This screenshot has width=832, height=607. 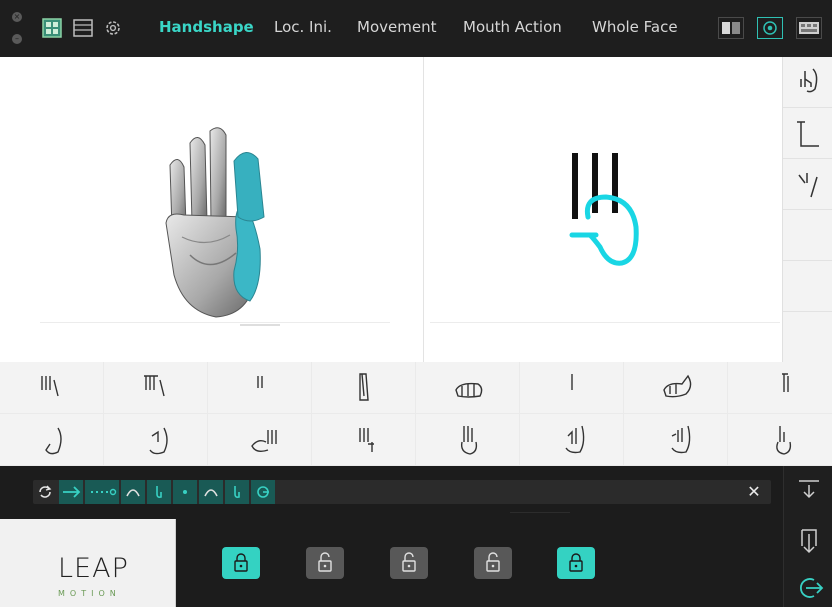 I want to click on glyph-baseline, so click(x=605, y=322).